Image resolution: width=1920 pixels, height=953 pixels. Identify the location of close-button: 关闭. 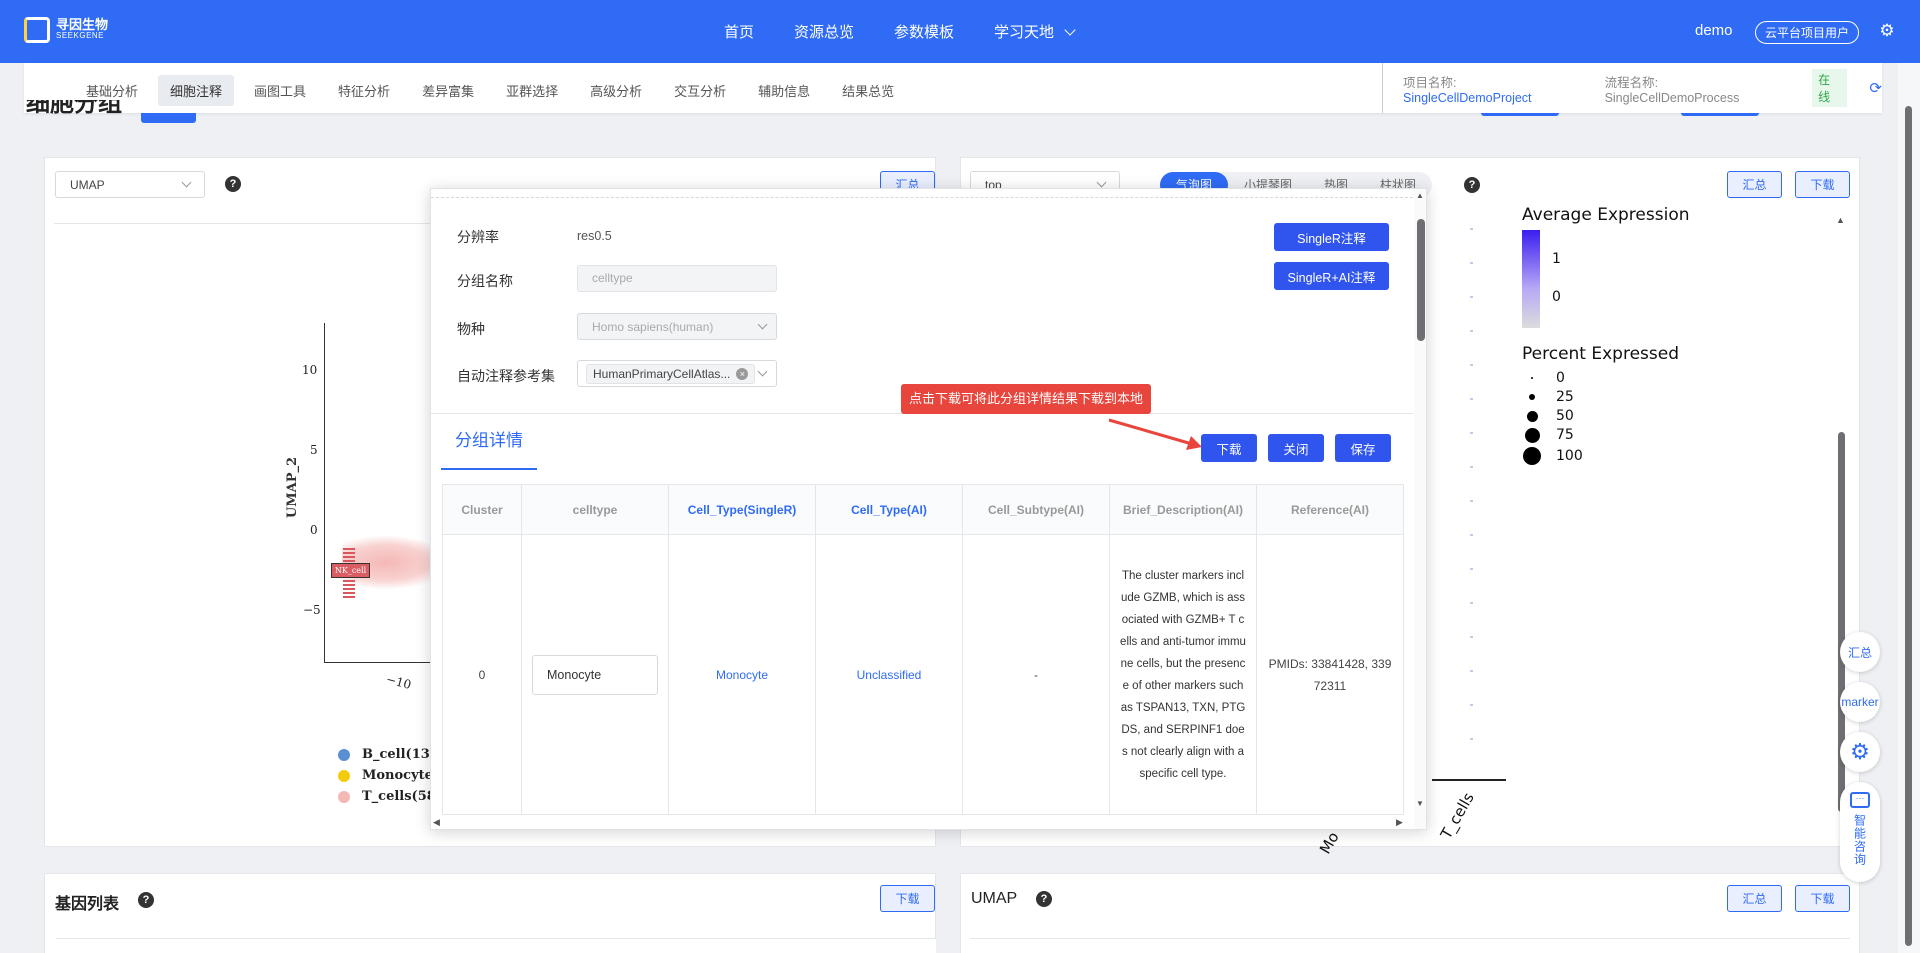
(1296, 448).